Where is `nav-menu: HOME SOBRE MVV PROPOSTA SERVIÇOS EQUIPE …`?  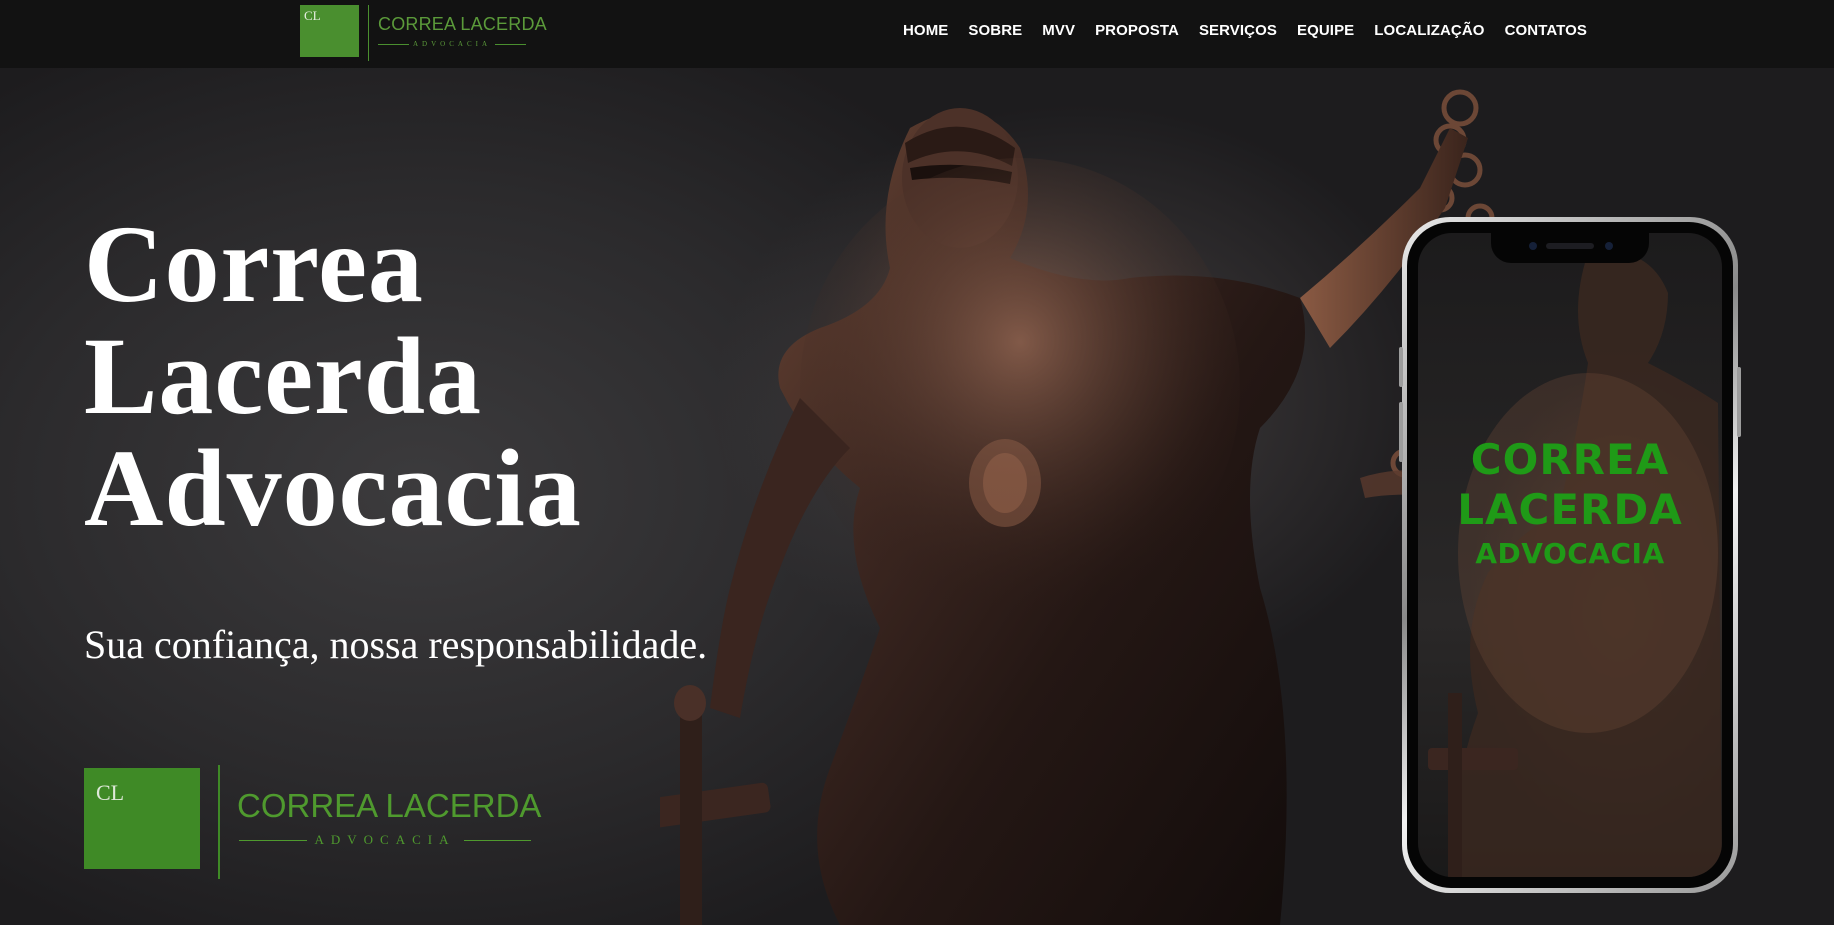
nav-menu: HOME SOBRE MVV PROPOSTA SERVIÇOS EQUIPE … is located at coordinates (1255, 30).